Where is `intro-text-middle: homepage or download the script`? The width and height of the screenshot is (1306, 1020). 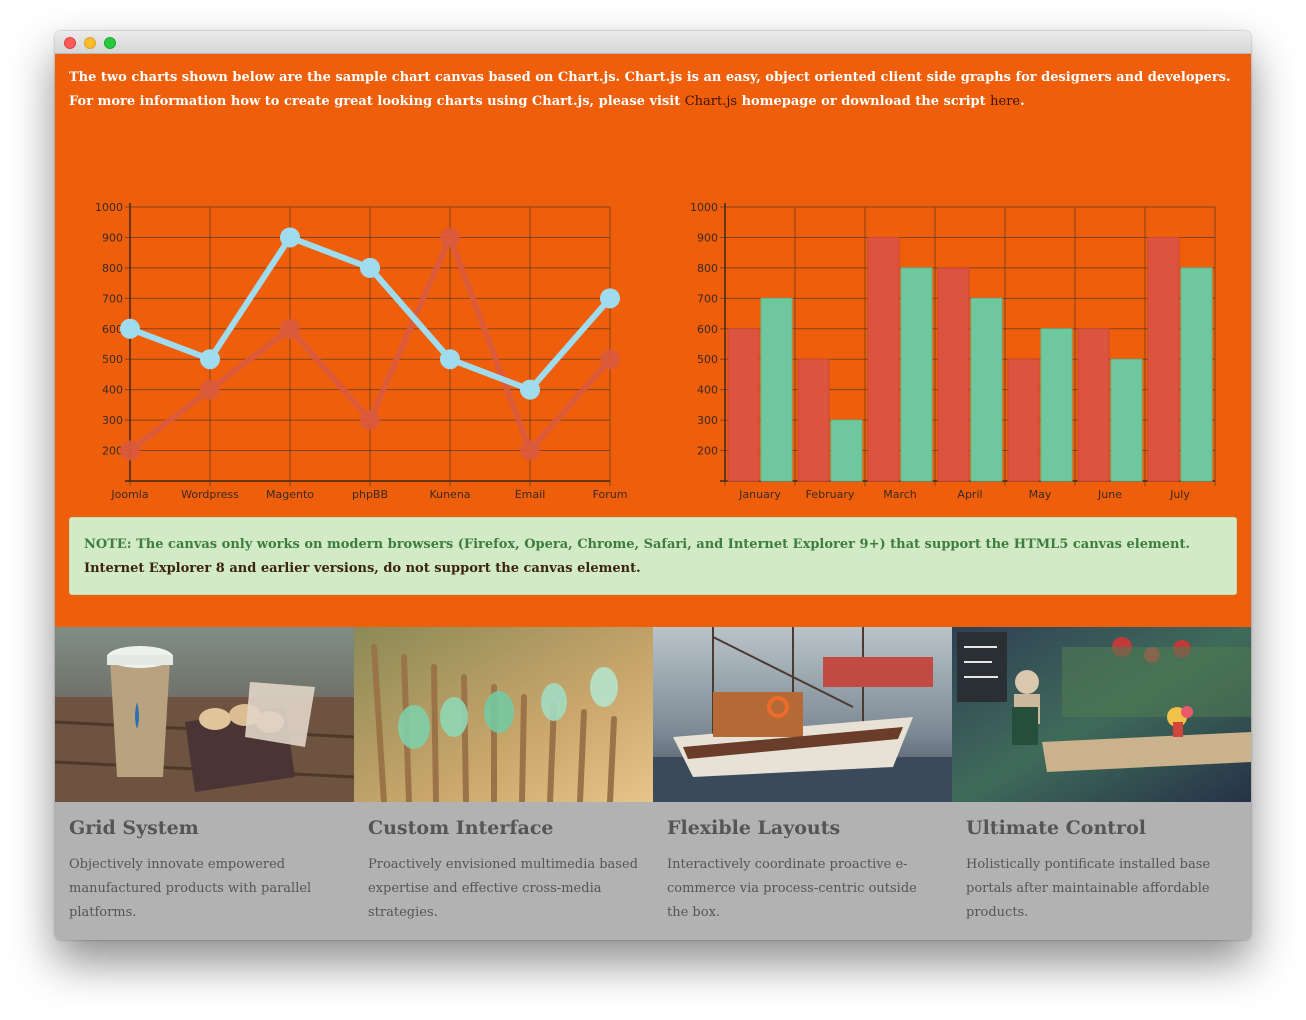
intro-text-middle: homepage or download the script is located at coordinates (864, 101).